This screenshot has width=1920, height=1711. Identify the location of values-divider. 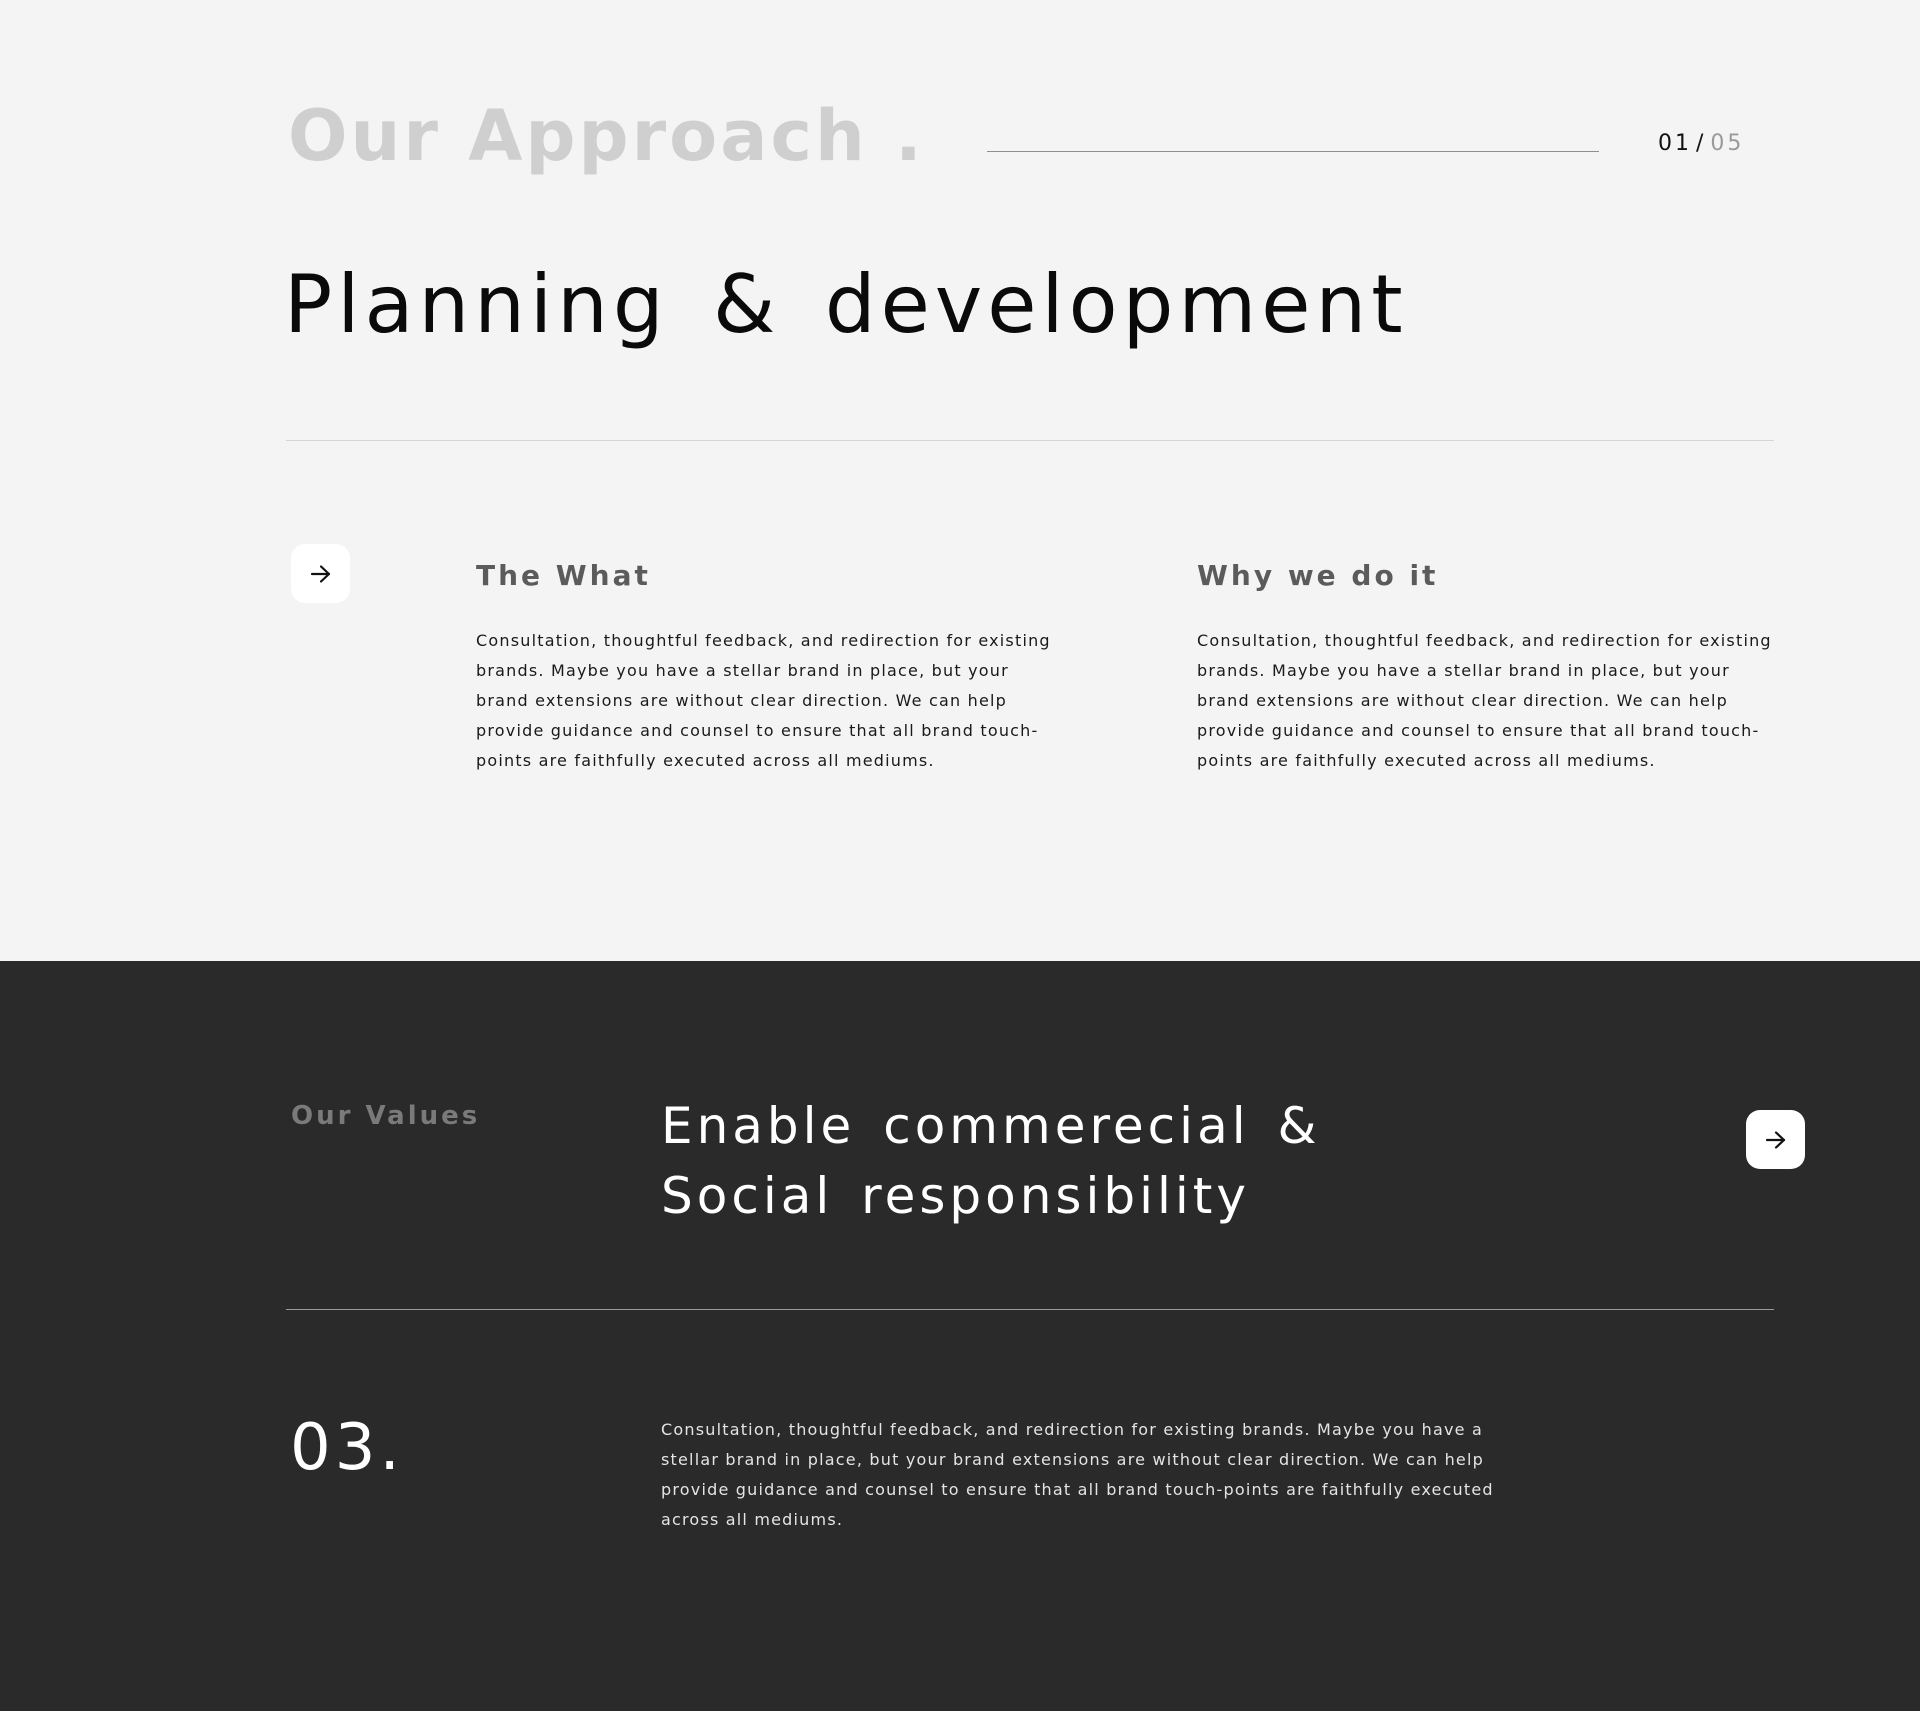
(1030, 1309).